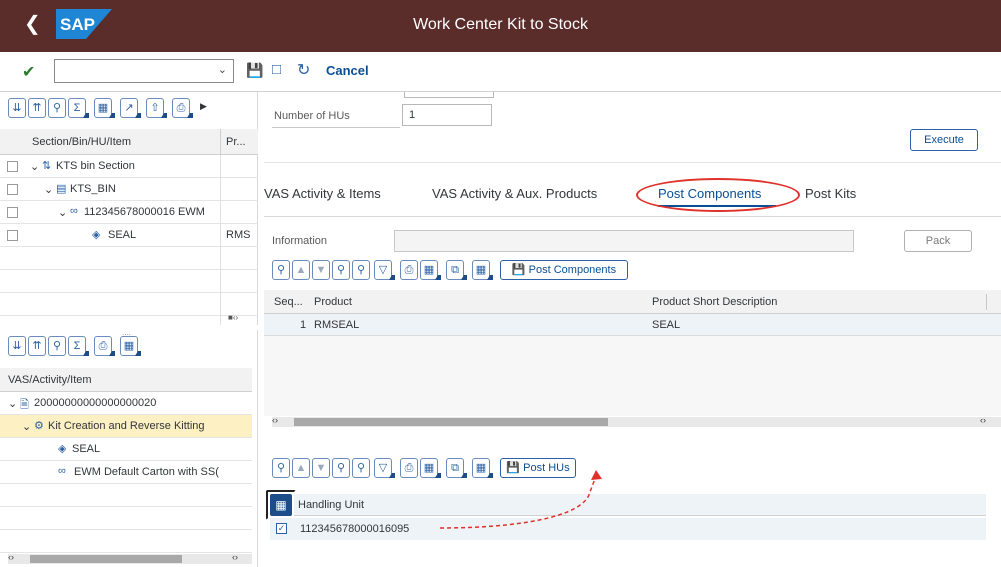 The image size is (1001, 567). I want to click on product-cell: RMSEAL, so click(337, 325).